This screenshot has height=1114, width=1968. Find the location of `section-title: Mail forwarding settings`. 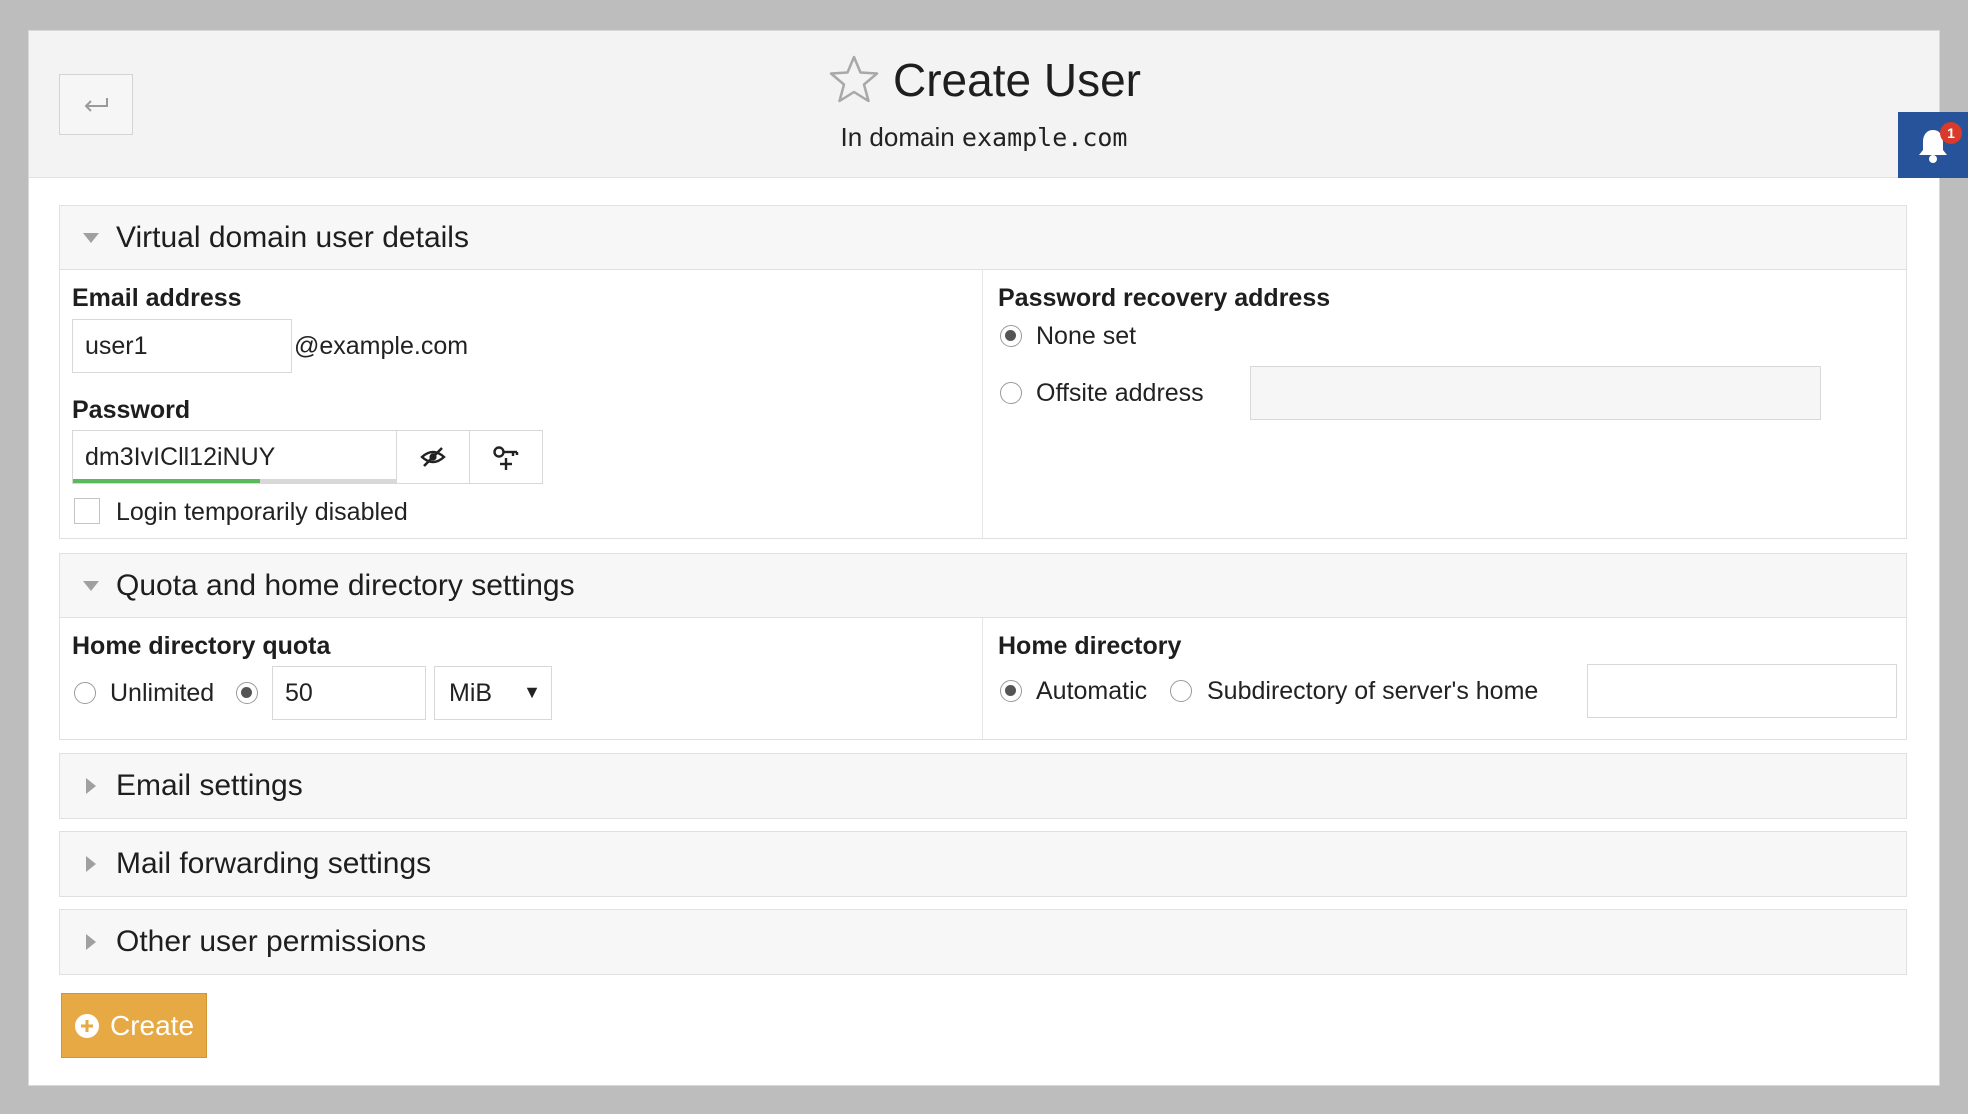

section-title: Mail forwarding settings is located at coordinates (274, 863).